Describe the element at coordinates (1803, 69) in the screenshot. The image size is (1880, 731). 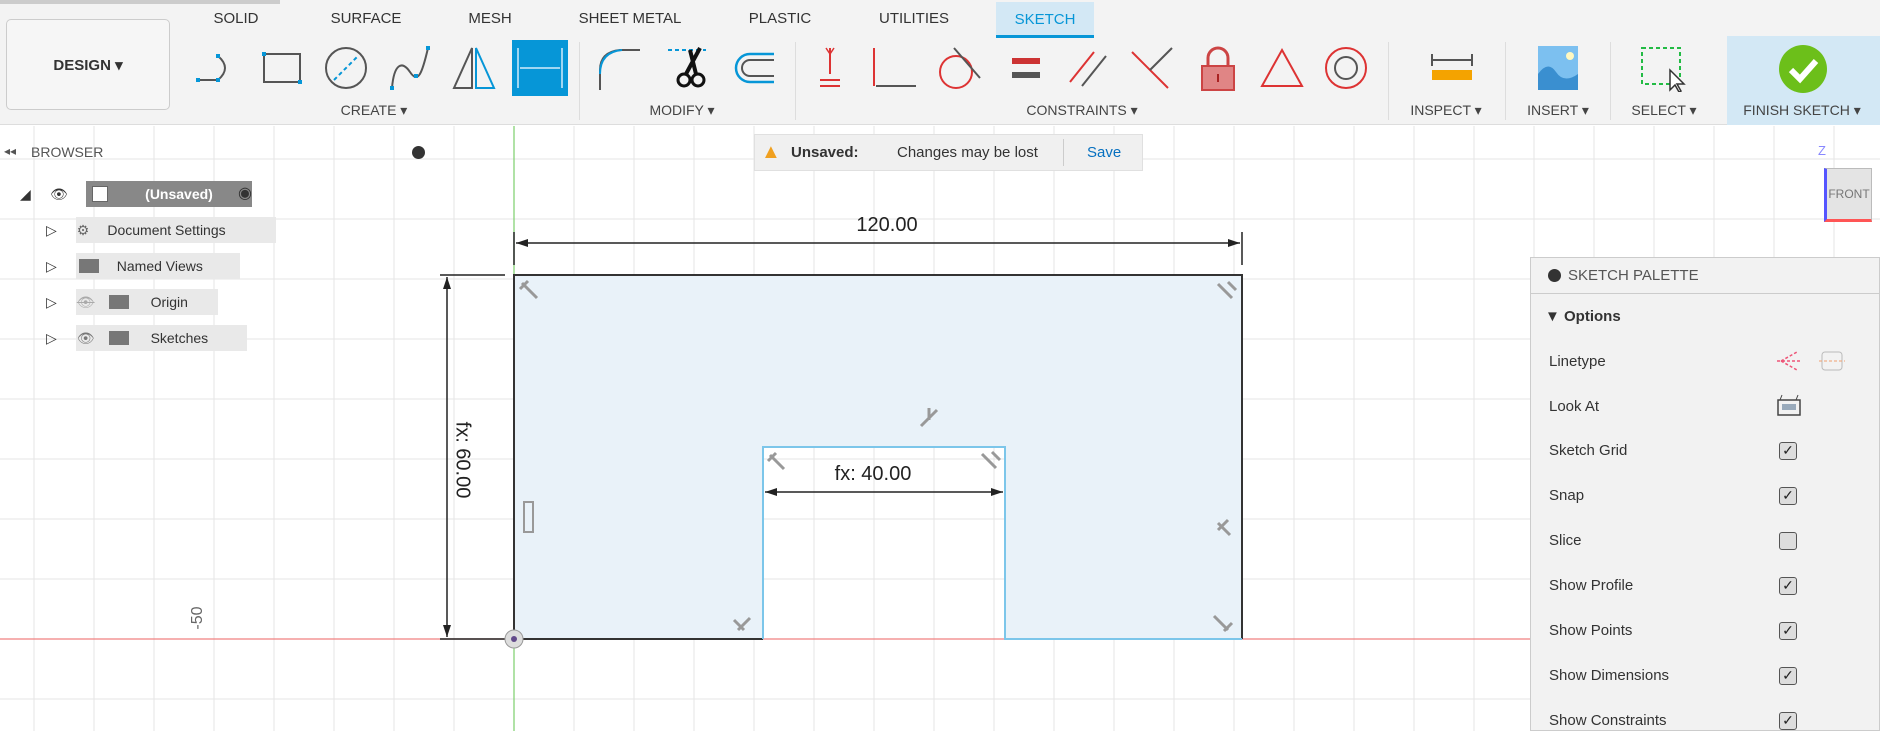
I see `checkmark-icon` at that location.